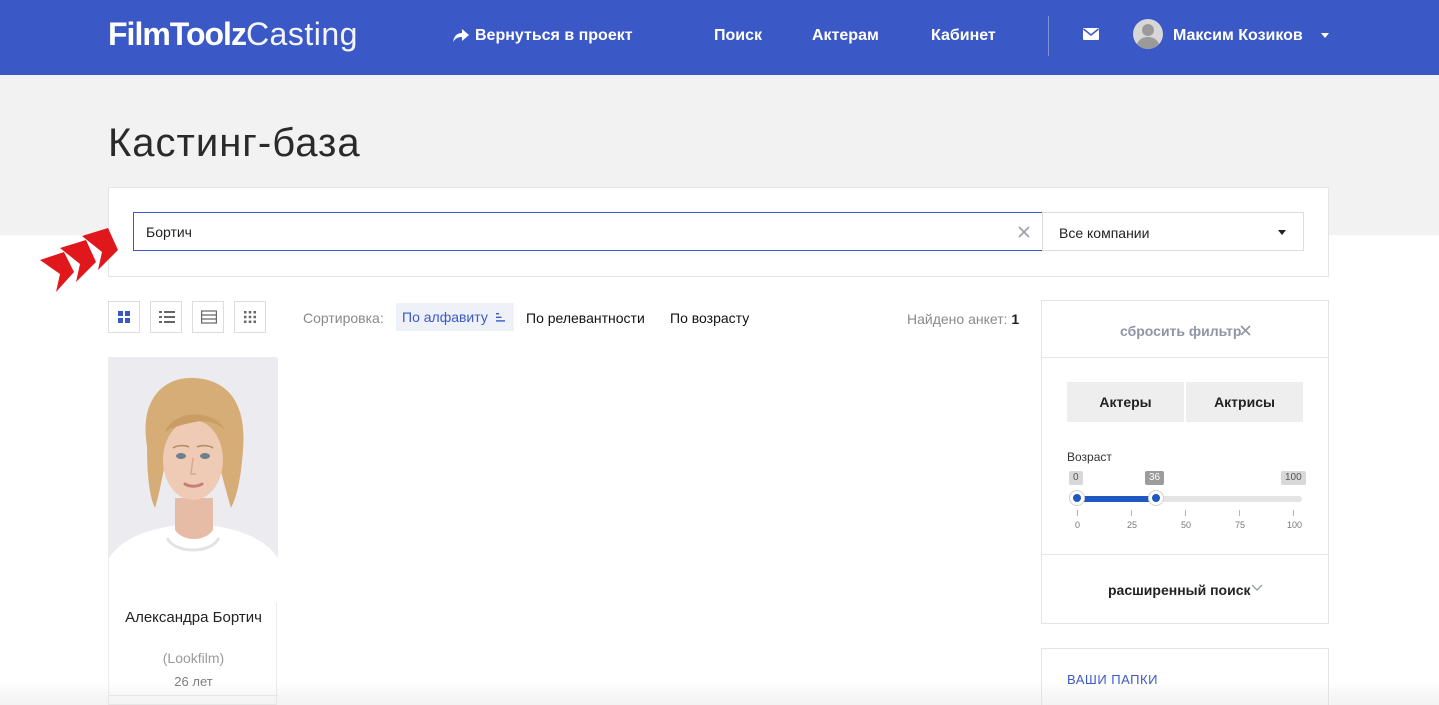  I want to click on age-slider-min-handle, so click(1077, 498).